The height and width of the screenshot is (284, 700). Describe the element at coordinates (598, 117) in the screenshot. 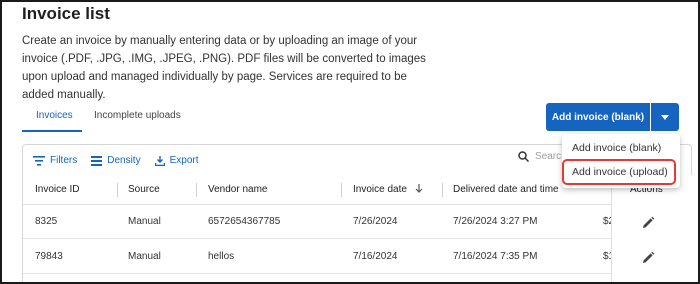

I see `add-invoice-button: Add invoice (blank)` at that location.